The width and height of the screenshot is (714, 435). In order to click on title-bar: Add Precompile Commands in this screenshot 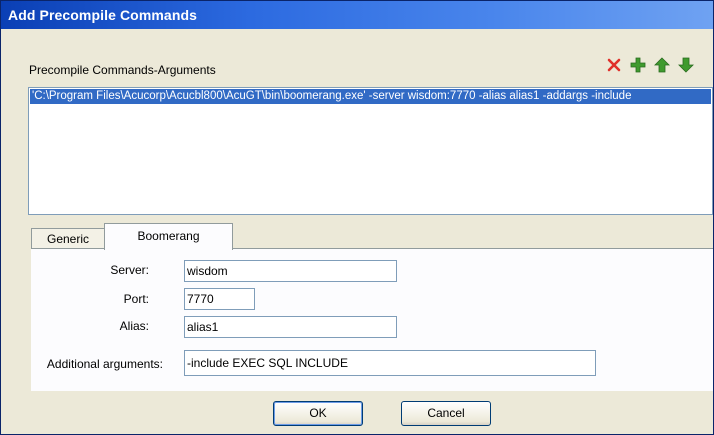, I will do `click(357, 15)`.